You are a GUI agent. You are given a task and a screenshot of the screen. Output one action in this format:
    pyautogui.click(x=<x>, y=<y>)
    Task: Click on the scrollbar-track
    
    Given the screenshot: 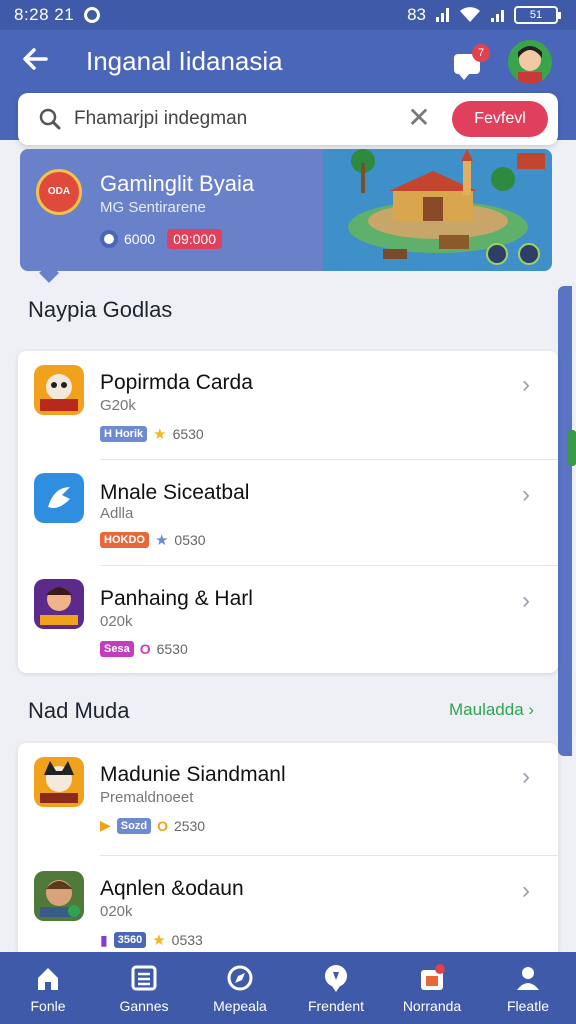 What is the action you would take?
    pyautogui.click(x=565, y=521)
    